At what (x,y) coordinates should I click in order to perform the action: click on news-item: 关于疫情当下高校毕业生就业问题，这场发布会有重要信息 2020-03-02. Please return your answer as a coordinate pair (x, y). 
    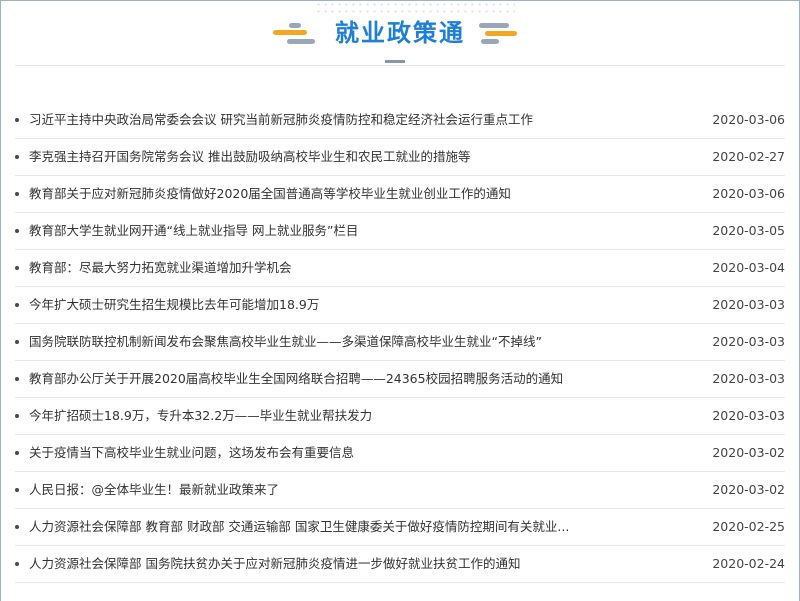
    Looking at the image, I should click on (400, 453).